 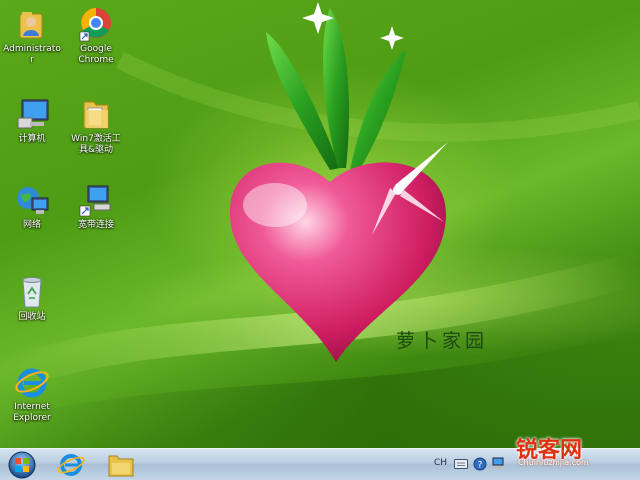 I want to click on help-icon: ?, so click(x=480, y=464).